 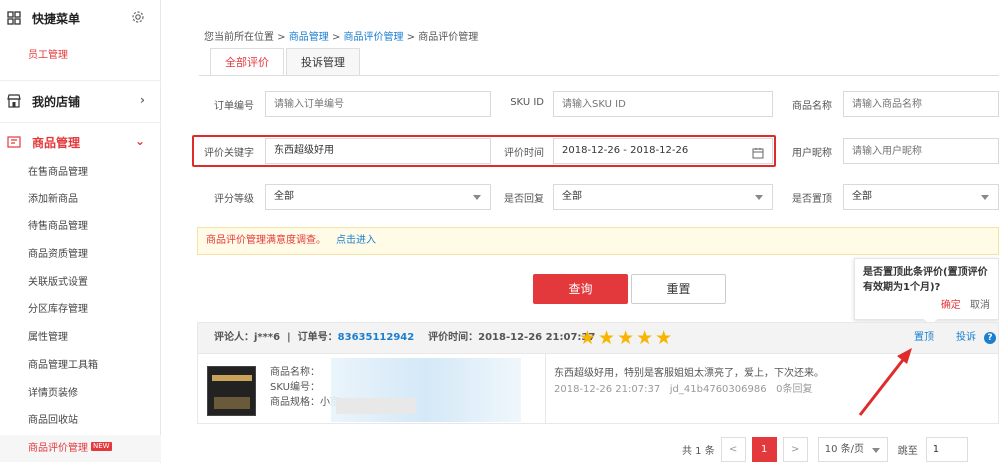 What do you see at coordinates (267, 337) in the screenshot?
I see `reviewer-name: j***6` at bounding box center [267, 337].